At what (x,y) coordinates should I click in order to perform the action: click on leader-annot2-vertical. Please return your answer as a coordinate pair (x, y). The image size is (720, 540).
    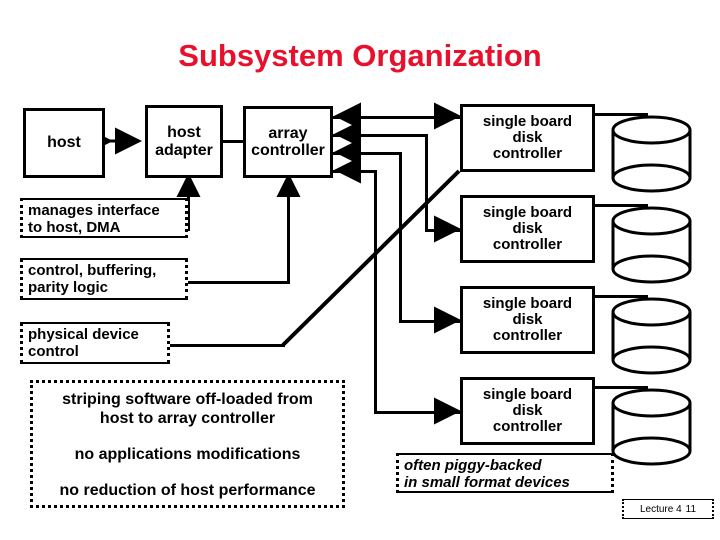
    Looking at the image, I should click on (288, 230).